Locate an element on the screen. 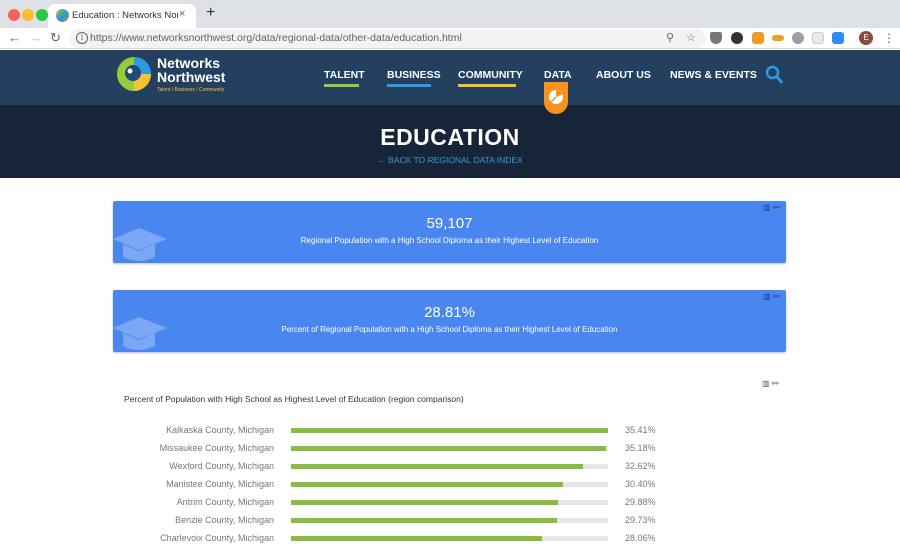 The width and height of the screenshot is (900, 553). profile-avatar: E is located at coordinates (866, 38).